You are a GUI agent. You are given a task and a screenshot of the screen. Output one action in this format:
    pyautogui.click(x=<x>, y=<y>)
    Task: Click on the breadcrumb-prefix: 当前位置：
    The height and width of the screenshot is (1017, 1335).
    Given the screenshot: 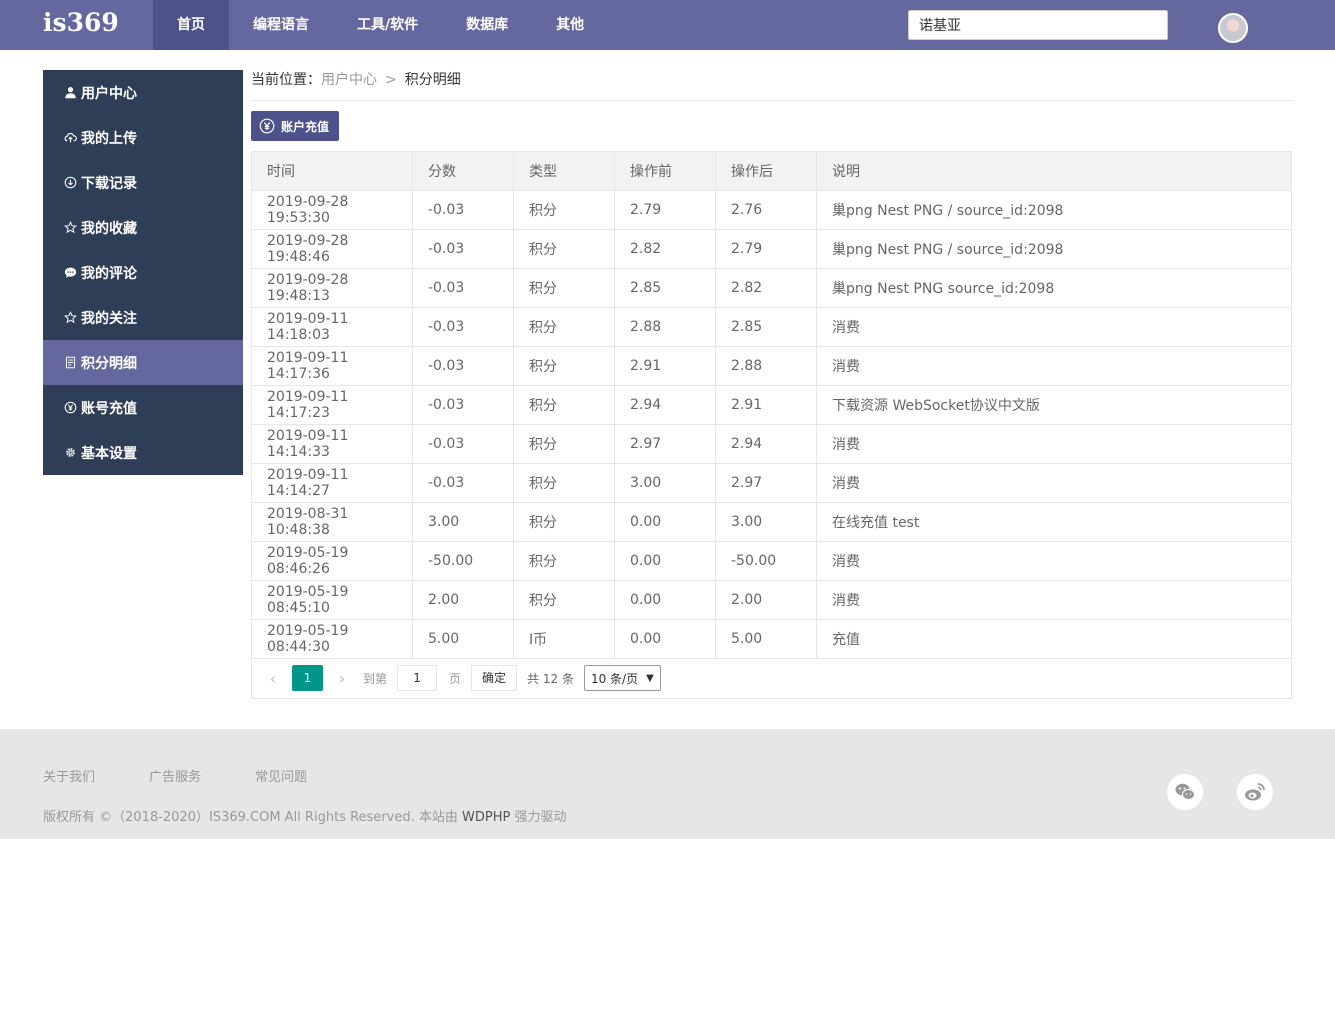 What is the action you would take?
    pyautogui.click(x=286, y=80)
    